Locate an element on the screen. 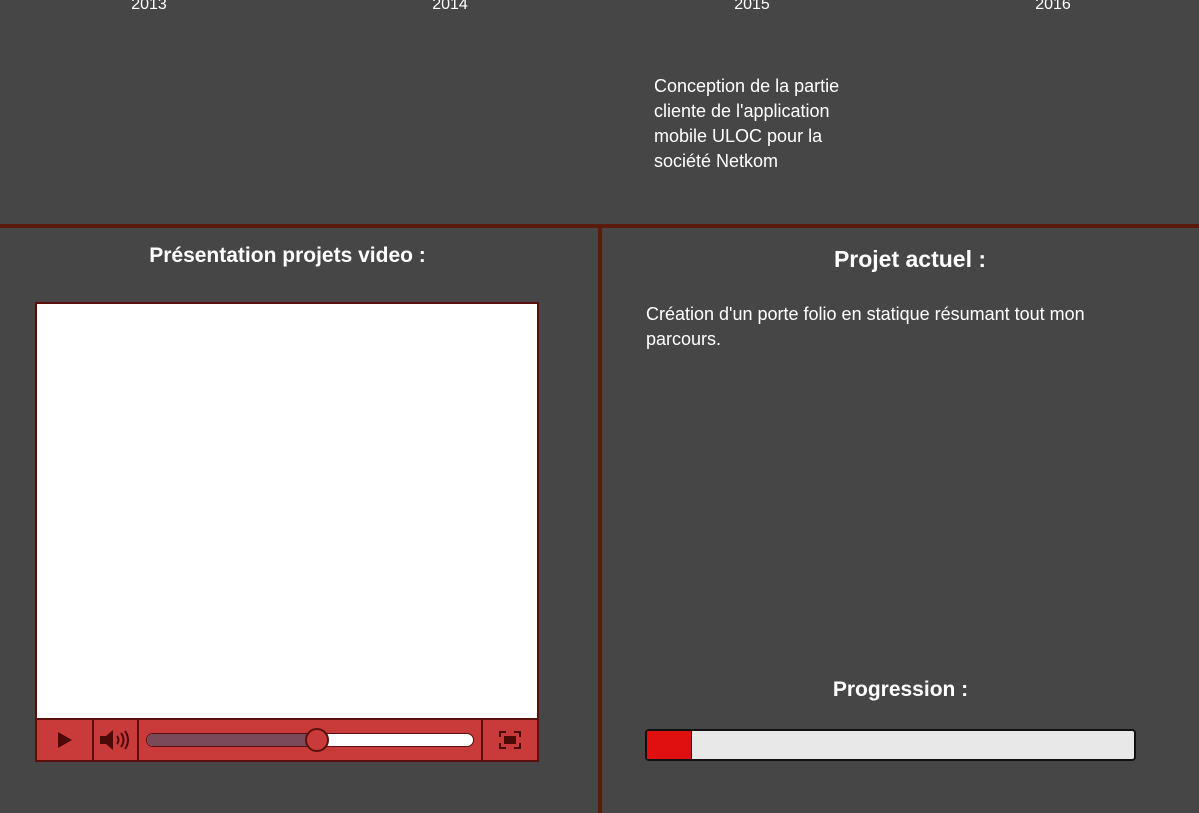 The height and width of the screenshot is (813, 1199). video-controls is located at coordinates (287, 739).